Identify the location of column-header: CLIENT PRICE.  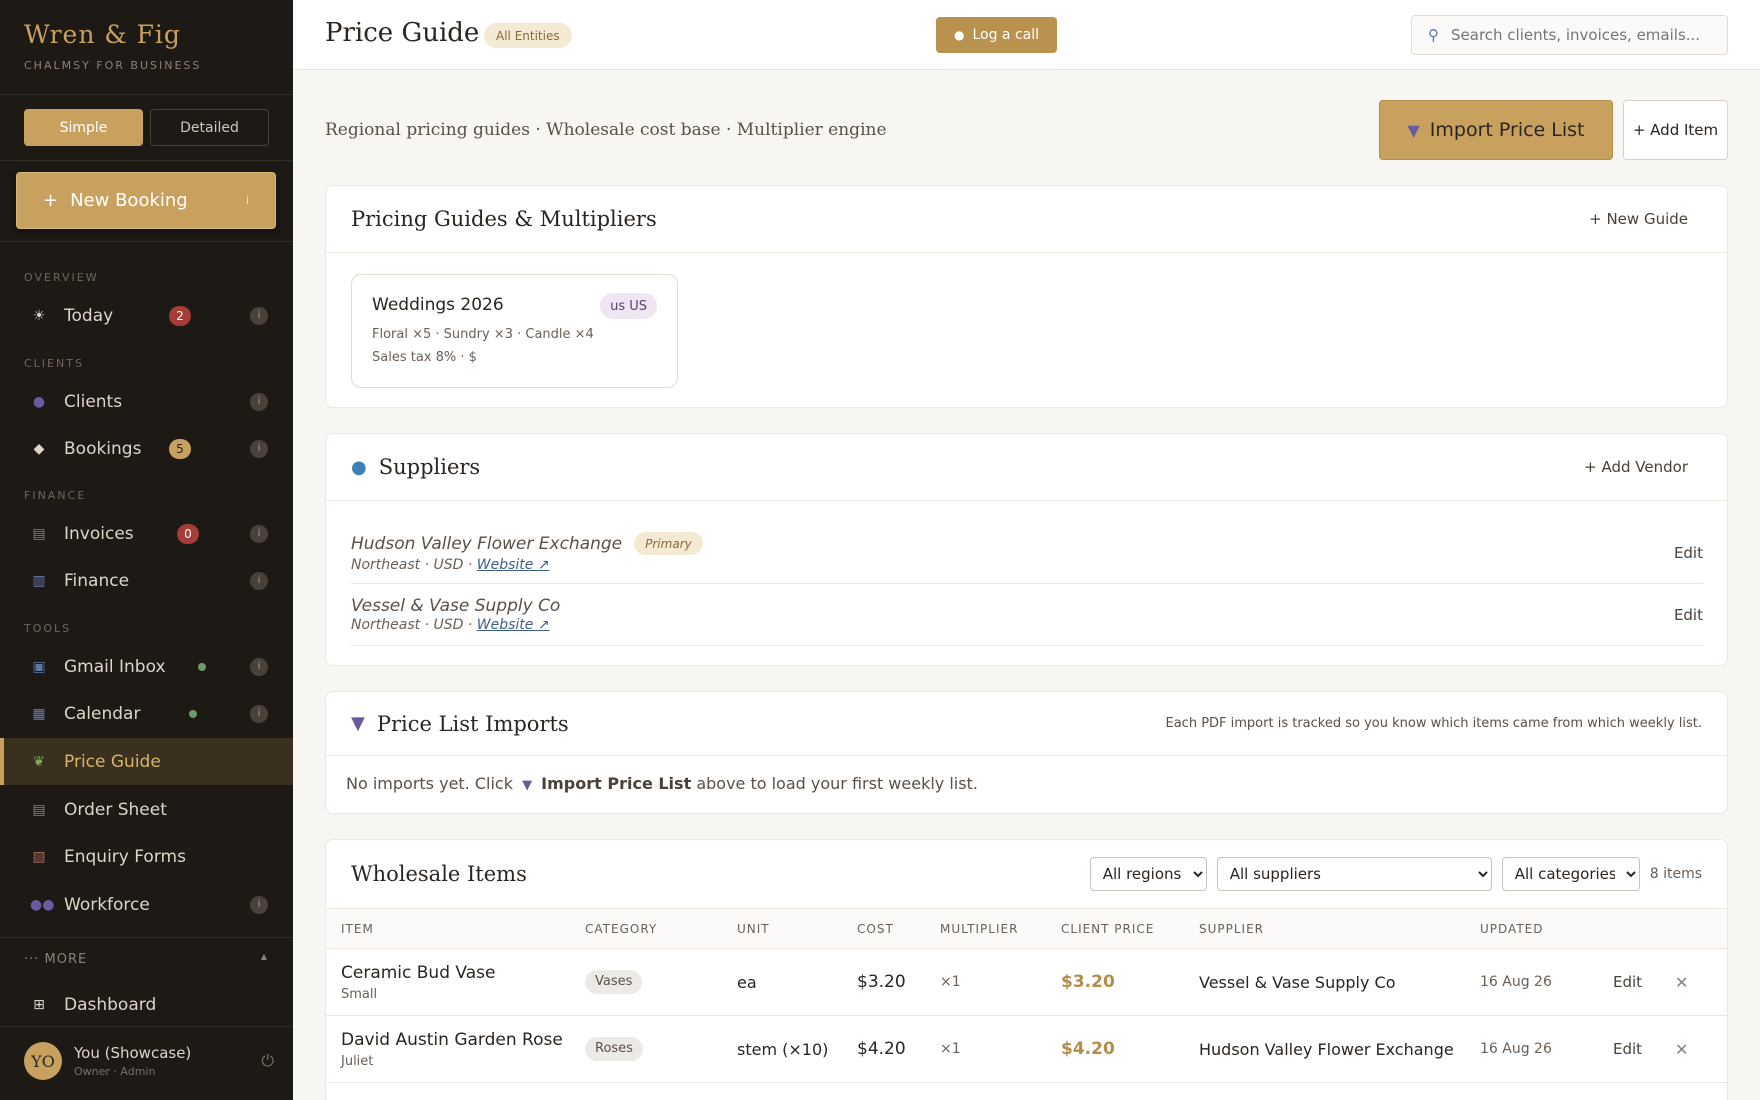
(1130, 928).